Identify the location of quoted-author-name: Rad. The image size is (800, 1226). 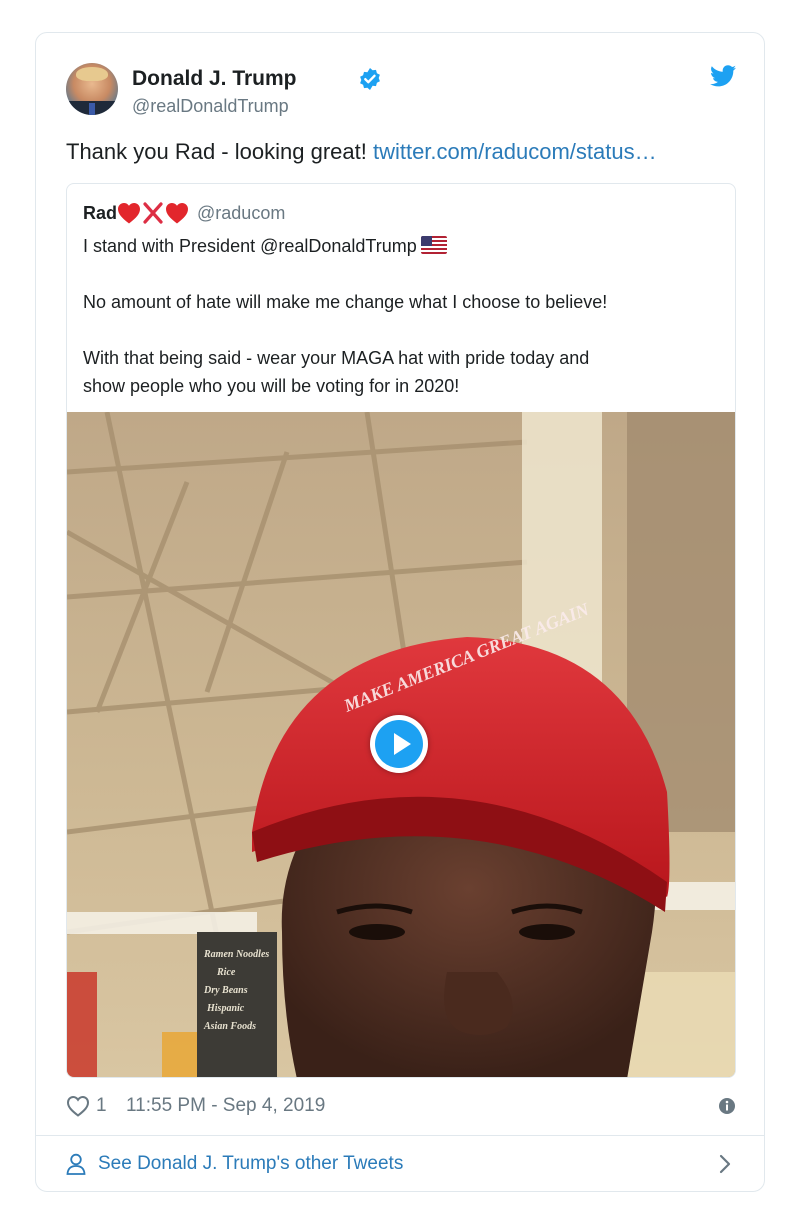
(100, 213).